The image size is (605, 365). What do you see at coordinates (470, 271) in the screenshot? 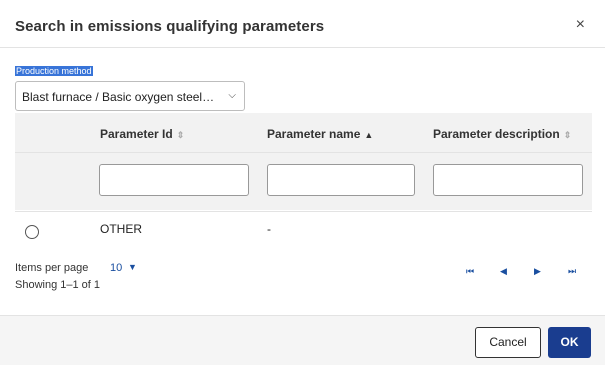
I see `first-page-icon: ⏮` at bounding box center [470, 271].